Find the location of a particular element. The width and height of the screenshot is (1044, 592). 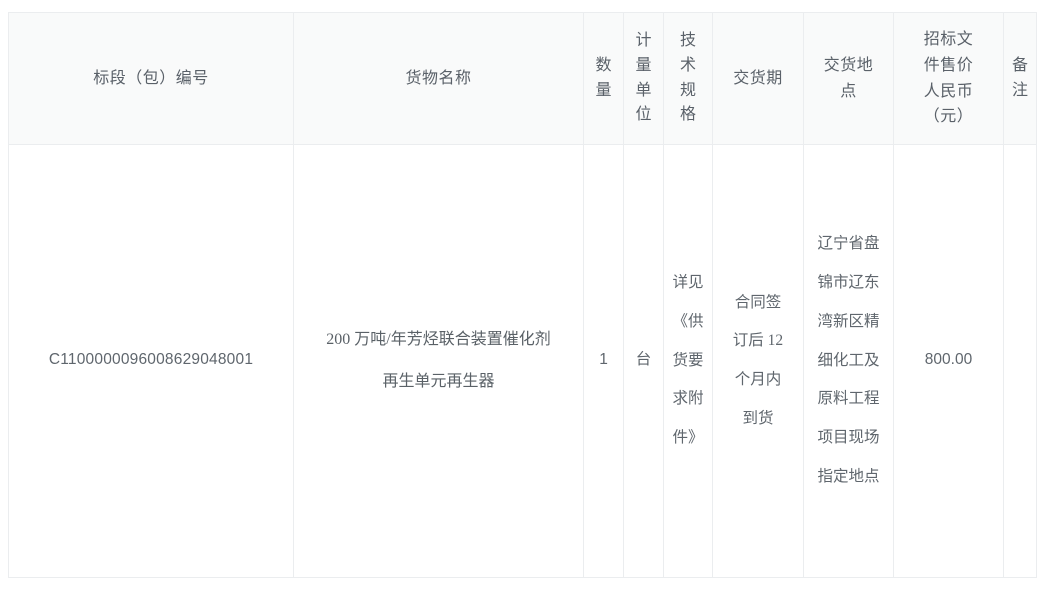

column-header-quantity-line-1: 数 is located at coordinates (603, 65).